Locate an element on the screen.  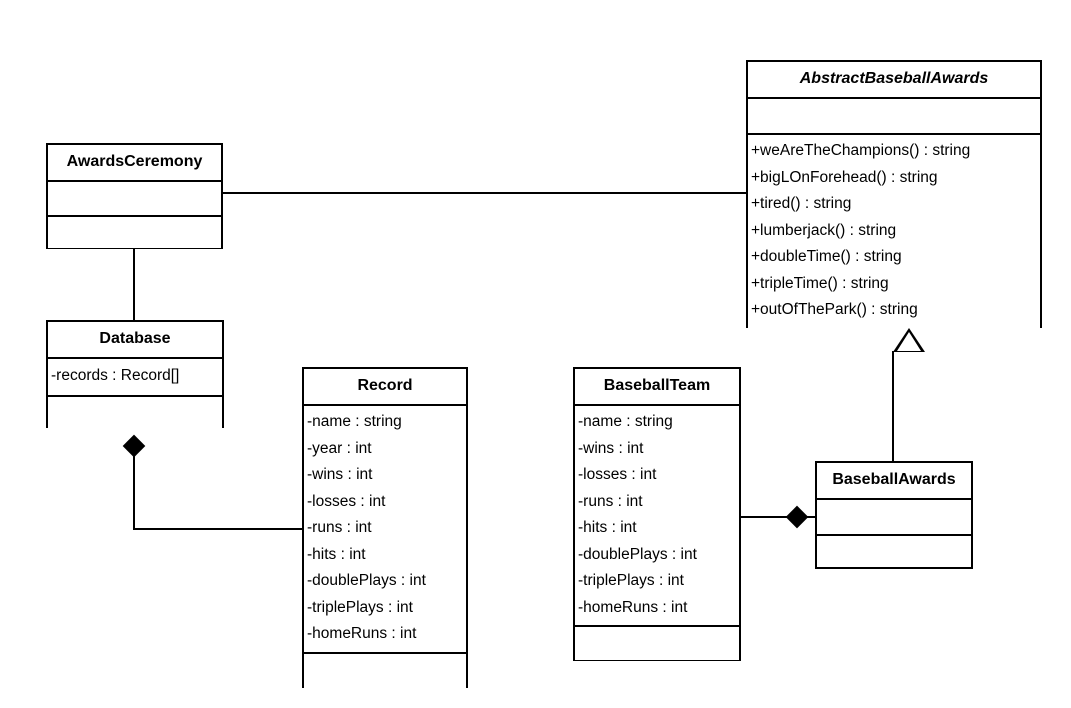
class-name-compartment-abstract-baseball-awards: AbstractBaseballAwards is located at coordinates (894, 79).